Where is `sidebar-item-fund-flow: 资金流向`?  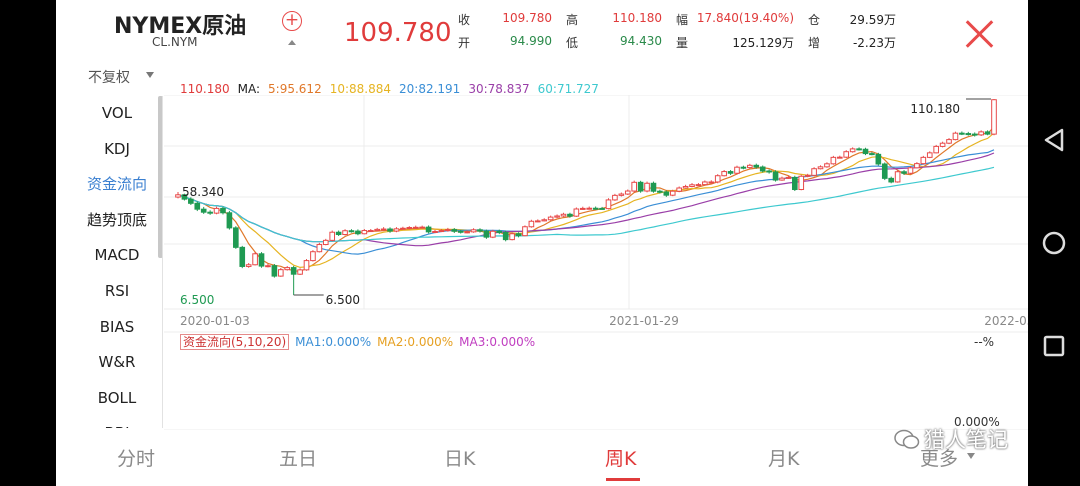
sidebar-item-fund-flow: 资金流向 is located at coordinates (117, 185).